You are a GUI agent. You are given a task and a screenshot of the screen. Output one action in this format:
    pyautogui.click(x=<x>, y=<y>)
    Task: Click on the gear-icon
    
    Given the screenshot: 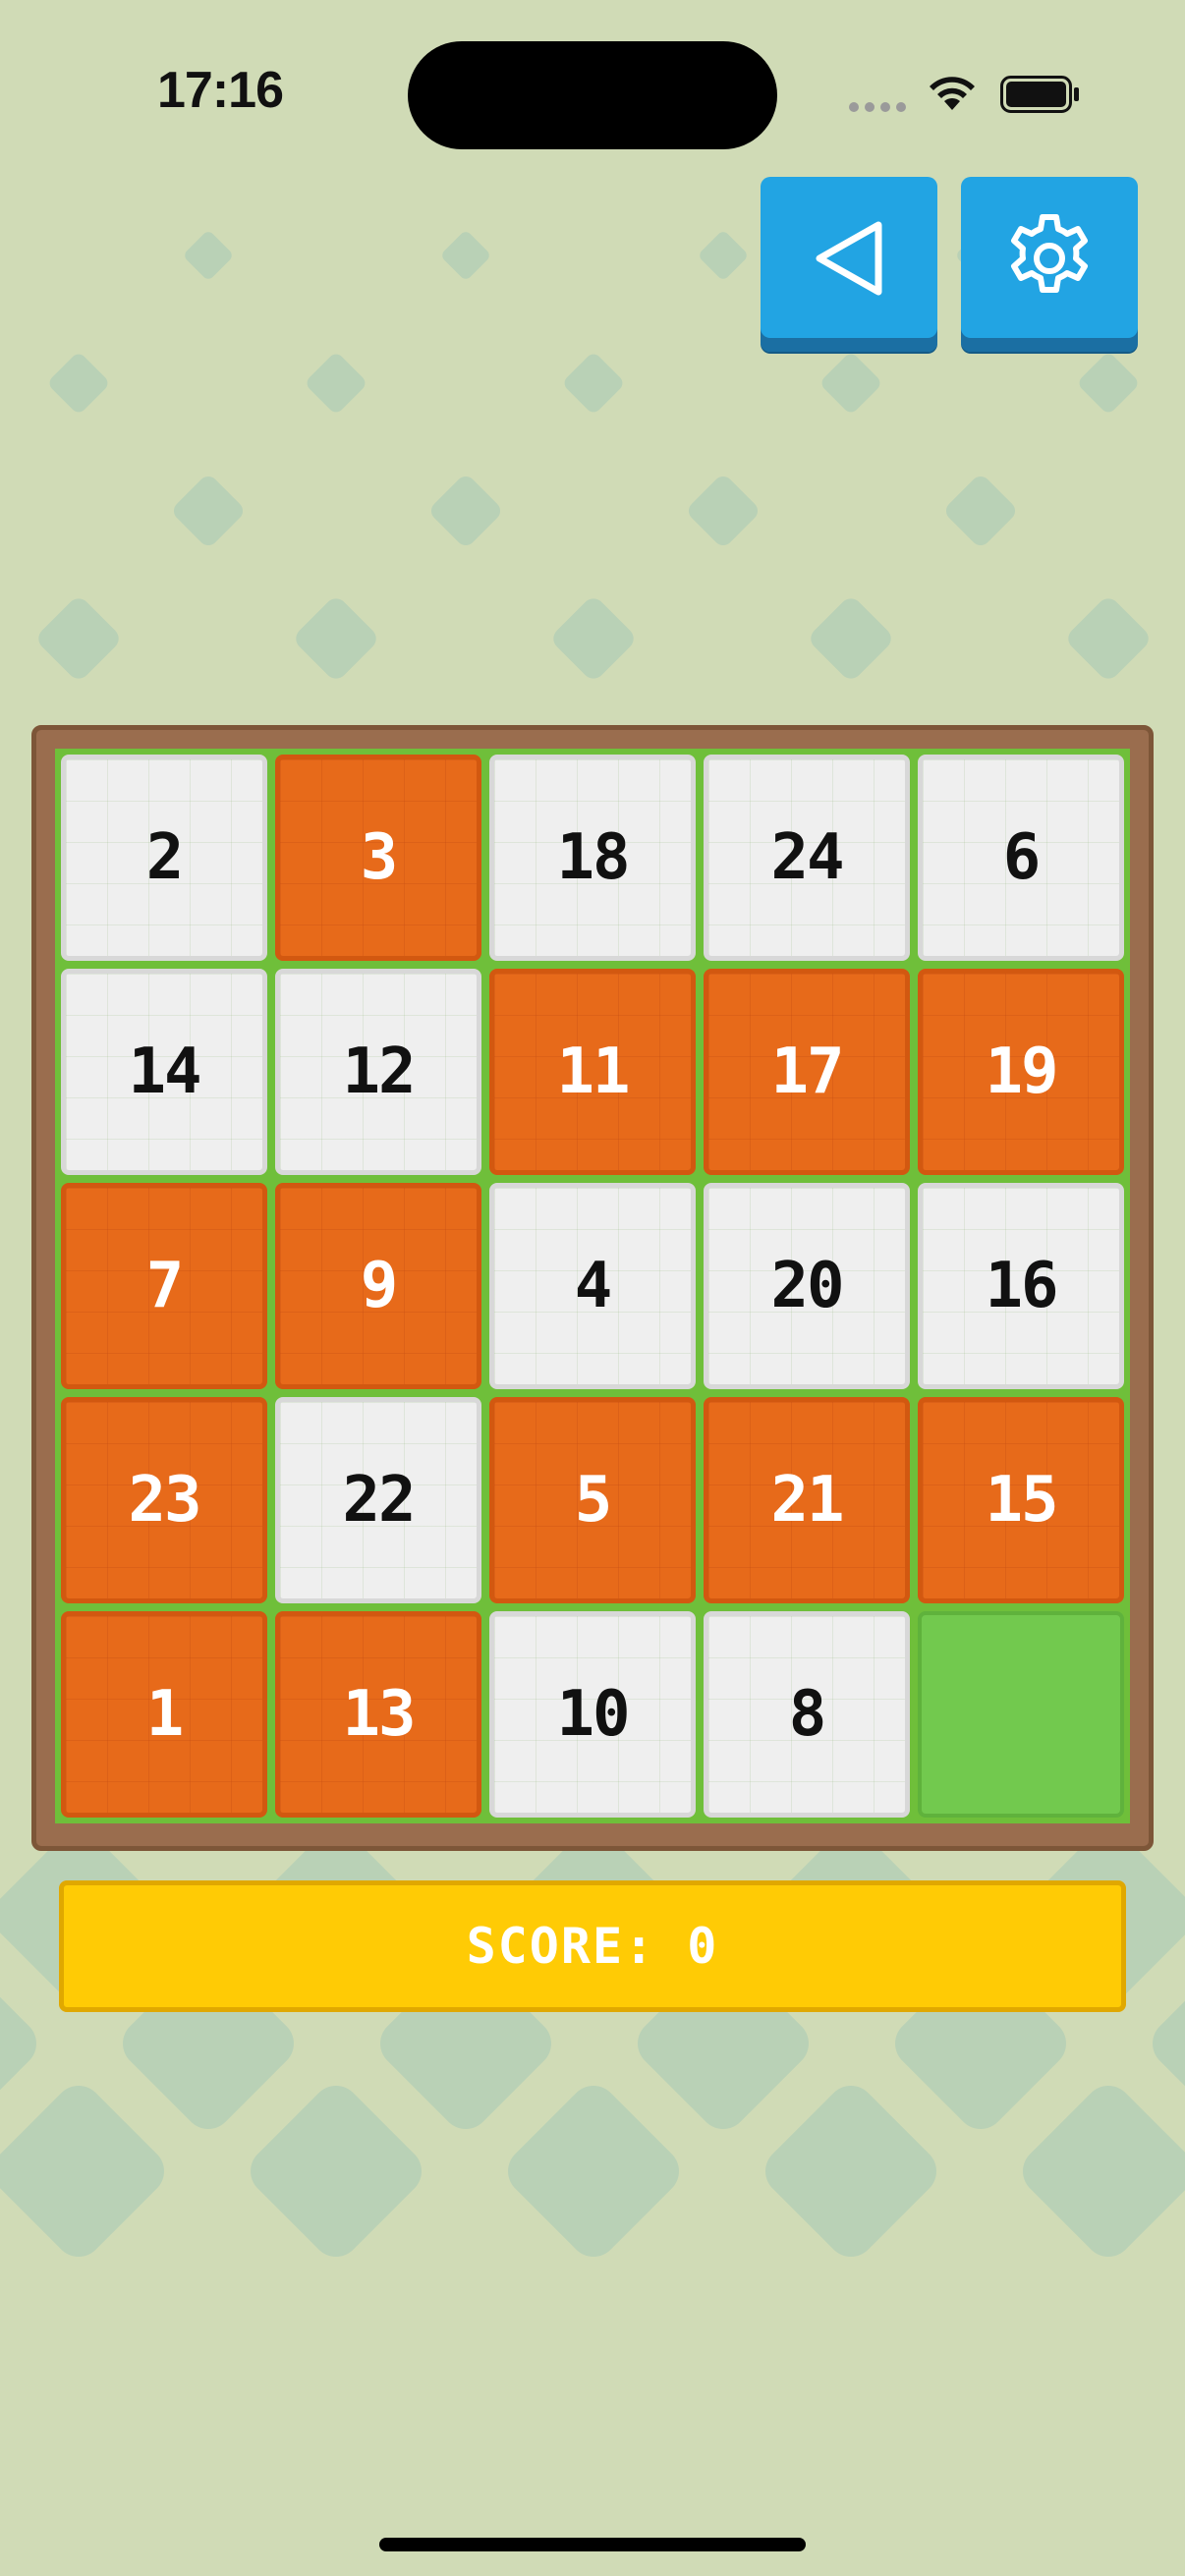 What is the action you would take?
    pyautogui.click(x=1049, y=253)
    